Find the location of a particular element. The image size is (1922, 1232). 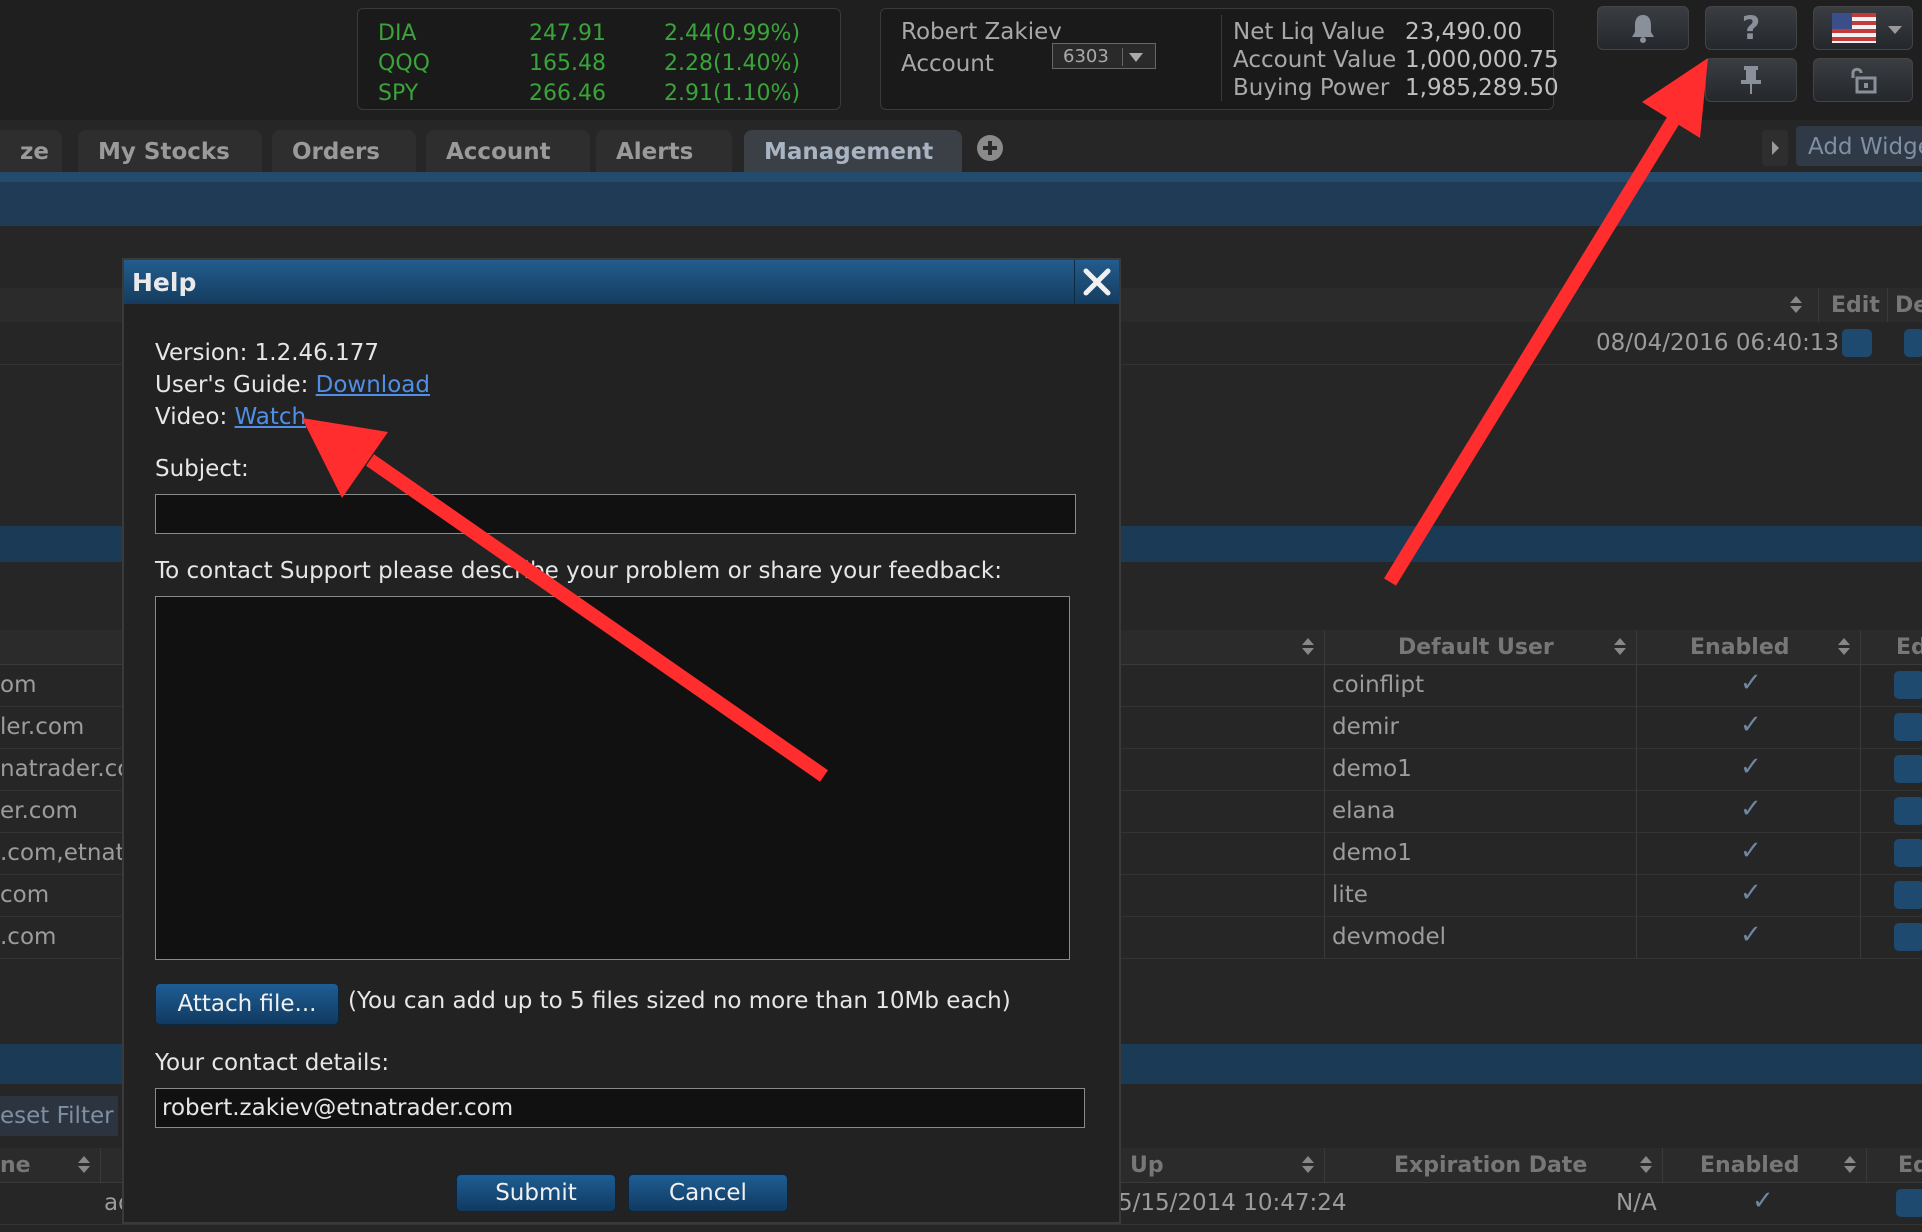

tab-ze: ze is located at coordinates (31, 151).